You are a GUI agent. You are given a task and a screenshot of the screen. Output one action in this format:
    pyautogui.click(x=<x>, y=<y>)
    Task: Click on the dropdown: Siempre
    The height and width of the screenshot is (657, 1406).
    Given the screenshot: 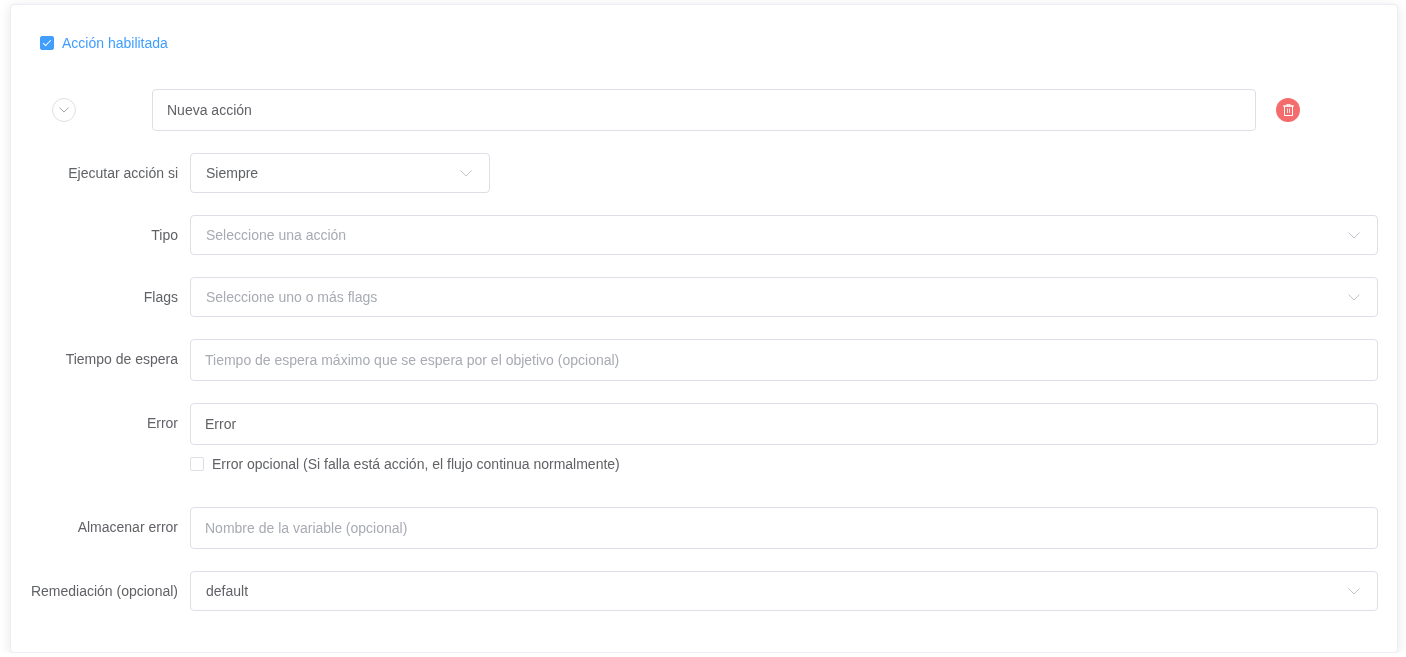 What is the action you would take?
    pyautogui.click(x=340, y=173)
    